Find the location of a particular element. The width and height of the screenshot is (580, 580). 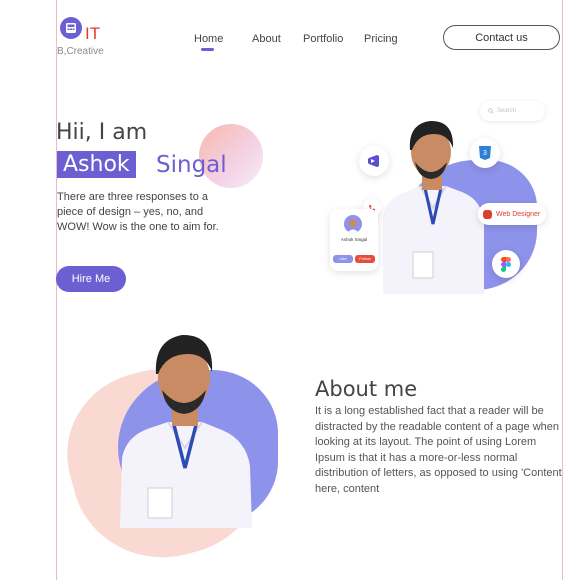

about-portrait is located at coordinates (186, 431).